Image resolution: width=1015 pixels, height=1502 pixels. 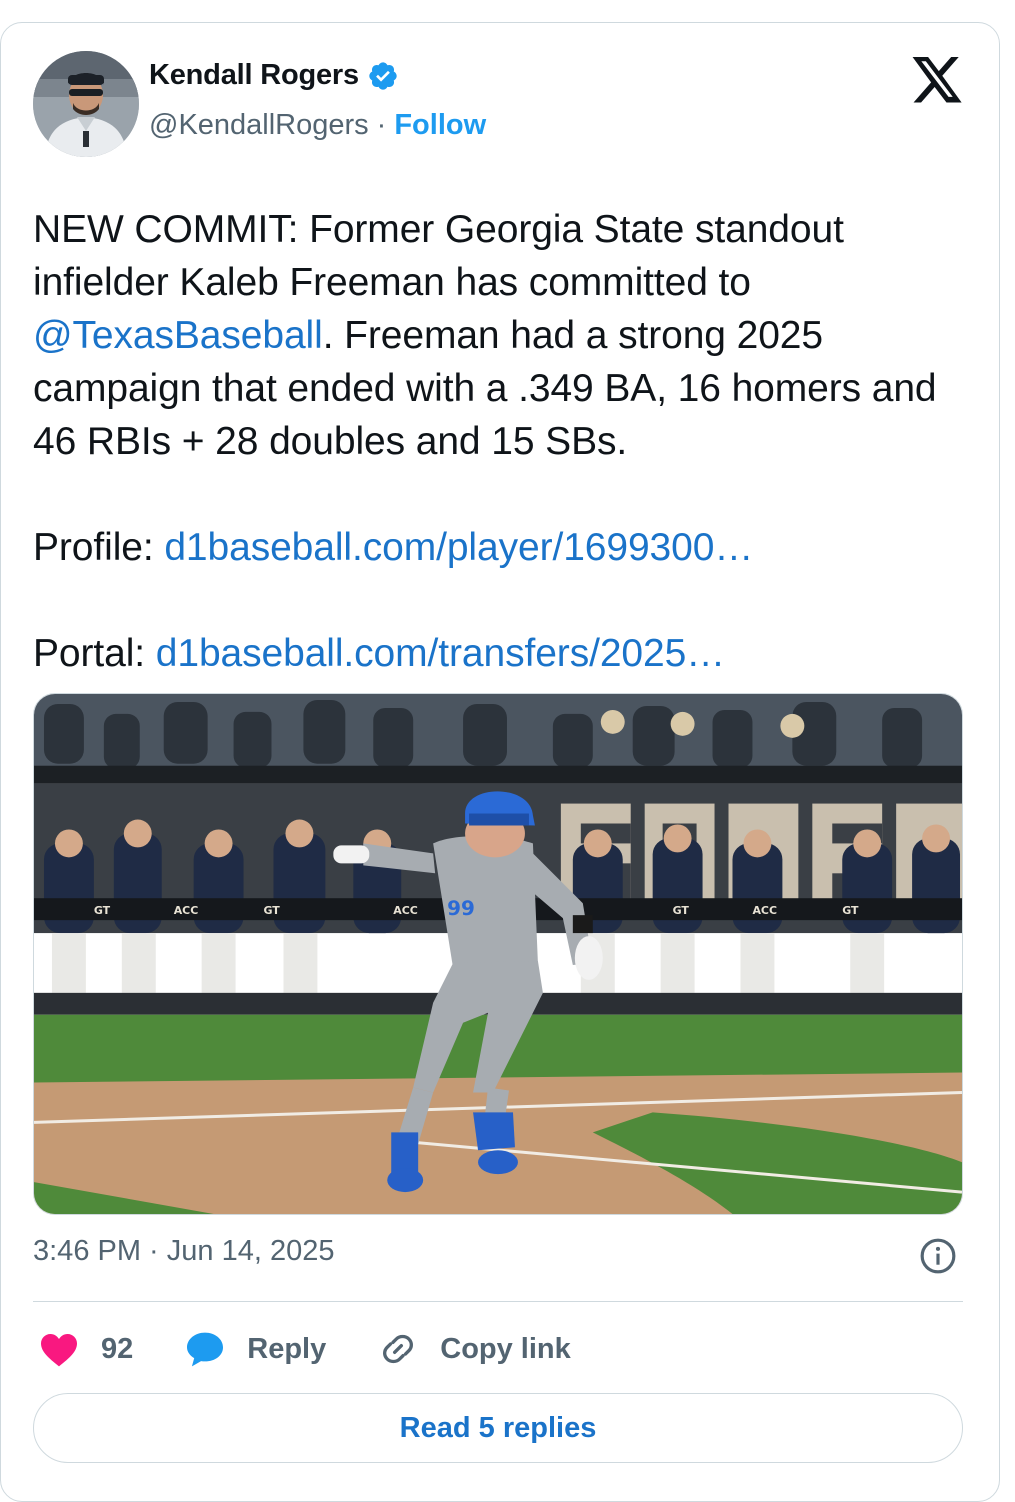 What do you see at coordinates (505, 1348) in the screenshot?
I see `copy-link-label: Copy link` at bounding box center [505, 1348].